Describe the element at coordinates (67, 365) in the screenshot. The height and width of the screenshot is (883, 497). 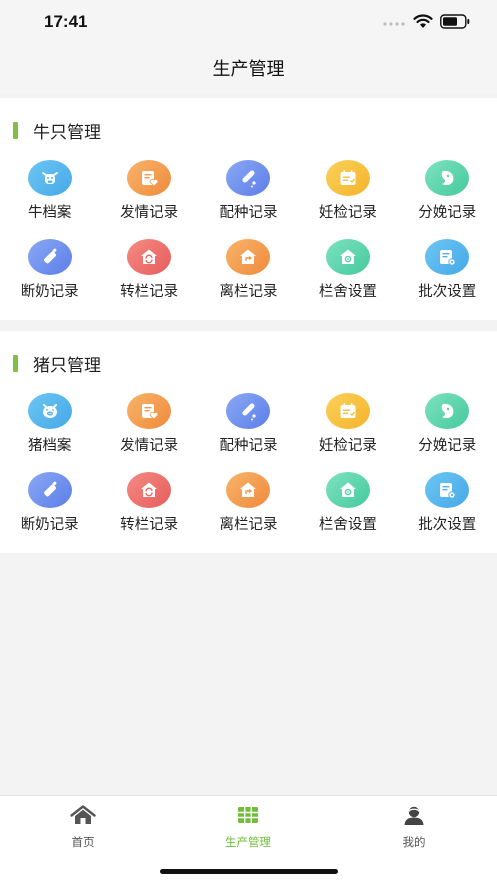
I see `section-title: 猪只管理` at that location.